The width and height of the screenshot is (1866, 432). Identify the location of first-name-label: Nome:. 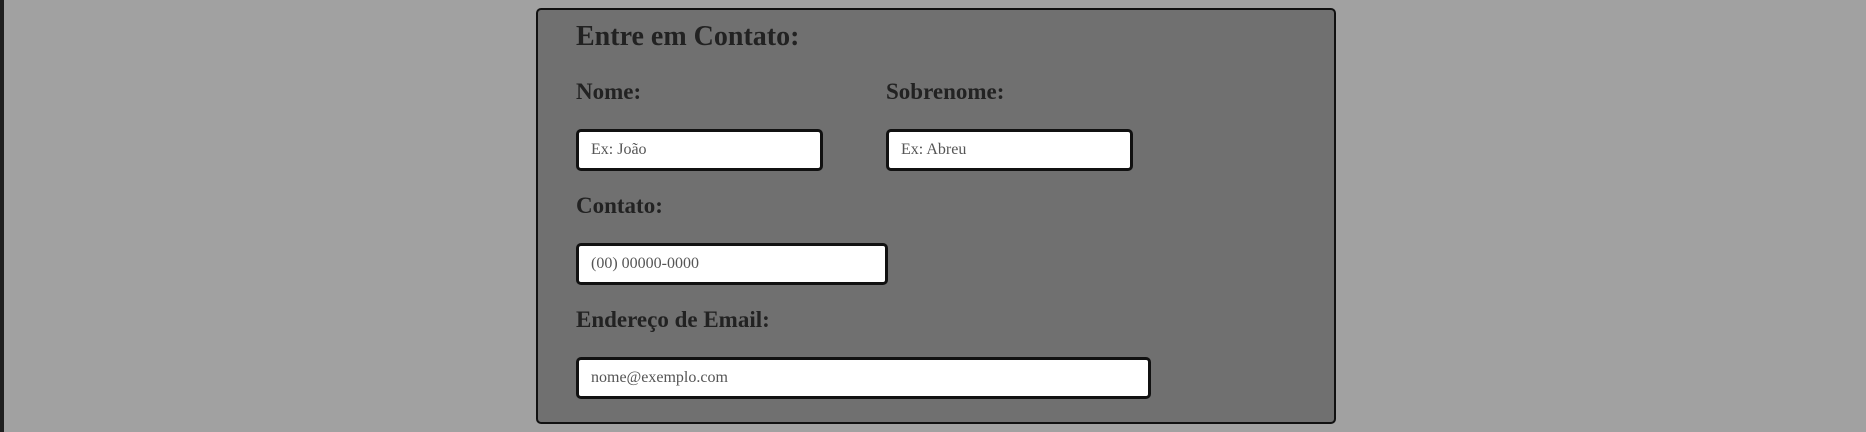
(609, 91).